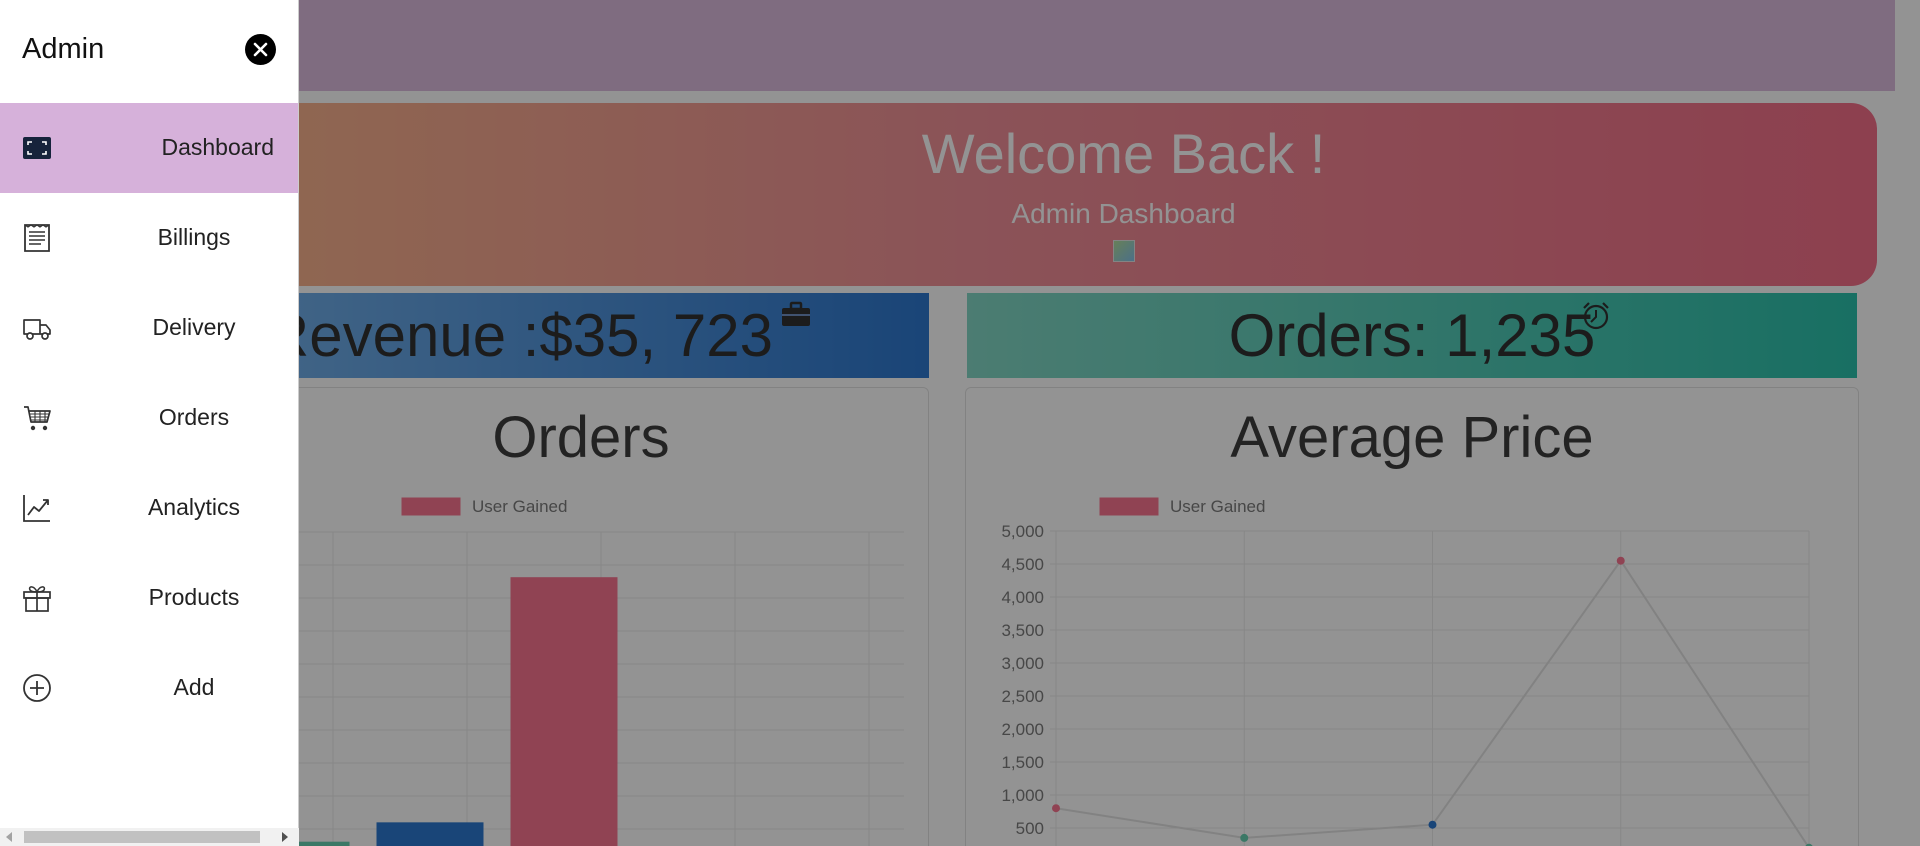 The height and width of the screenshot is (846, 1920). What do you see at coordinates (9, 837) in the screenshot?
I see `scroll-left-icon` at bounding box center [9, 837].